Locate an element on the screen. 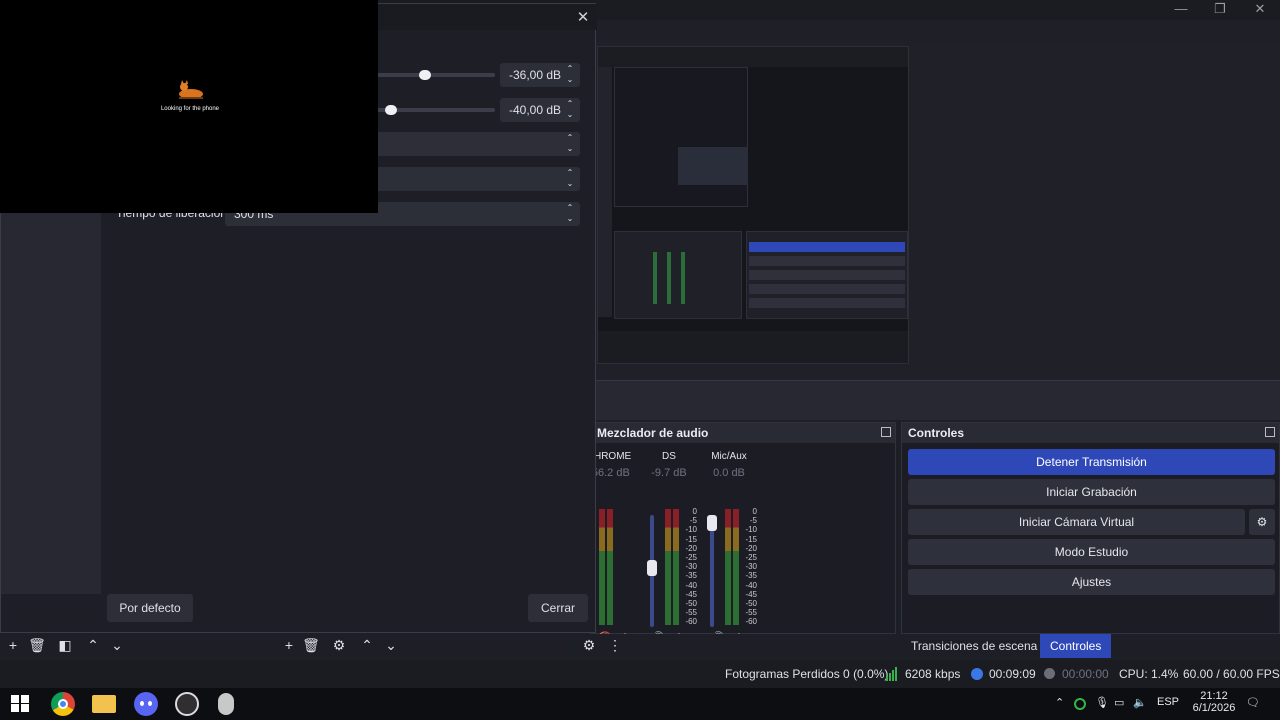  scale-tick: -60 is located at coordinates (691, 622).